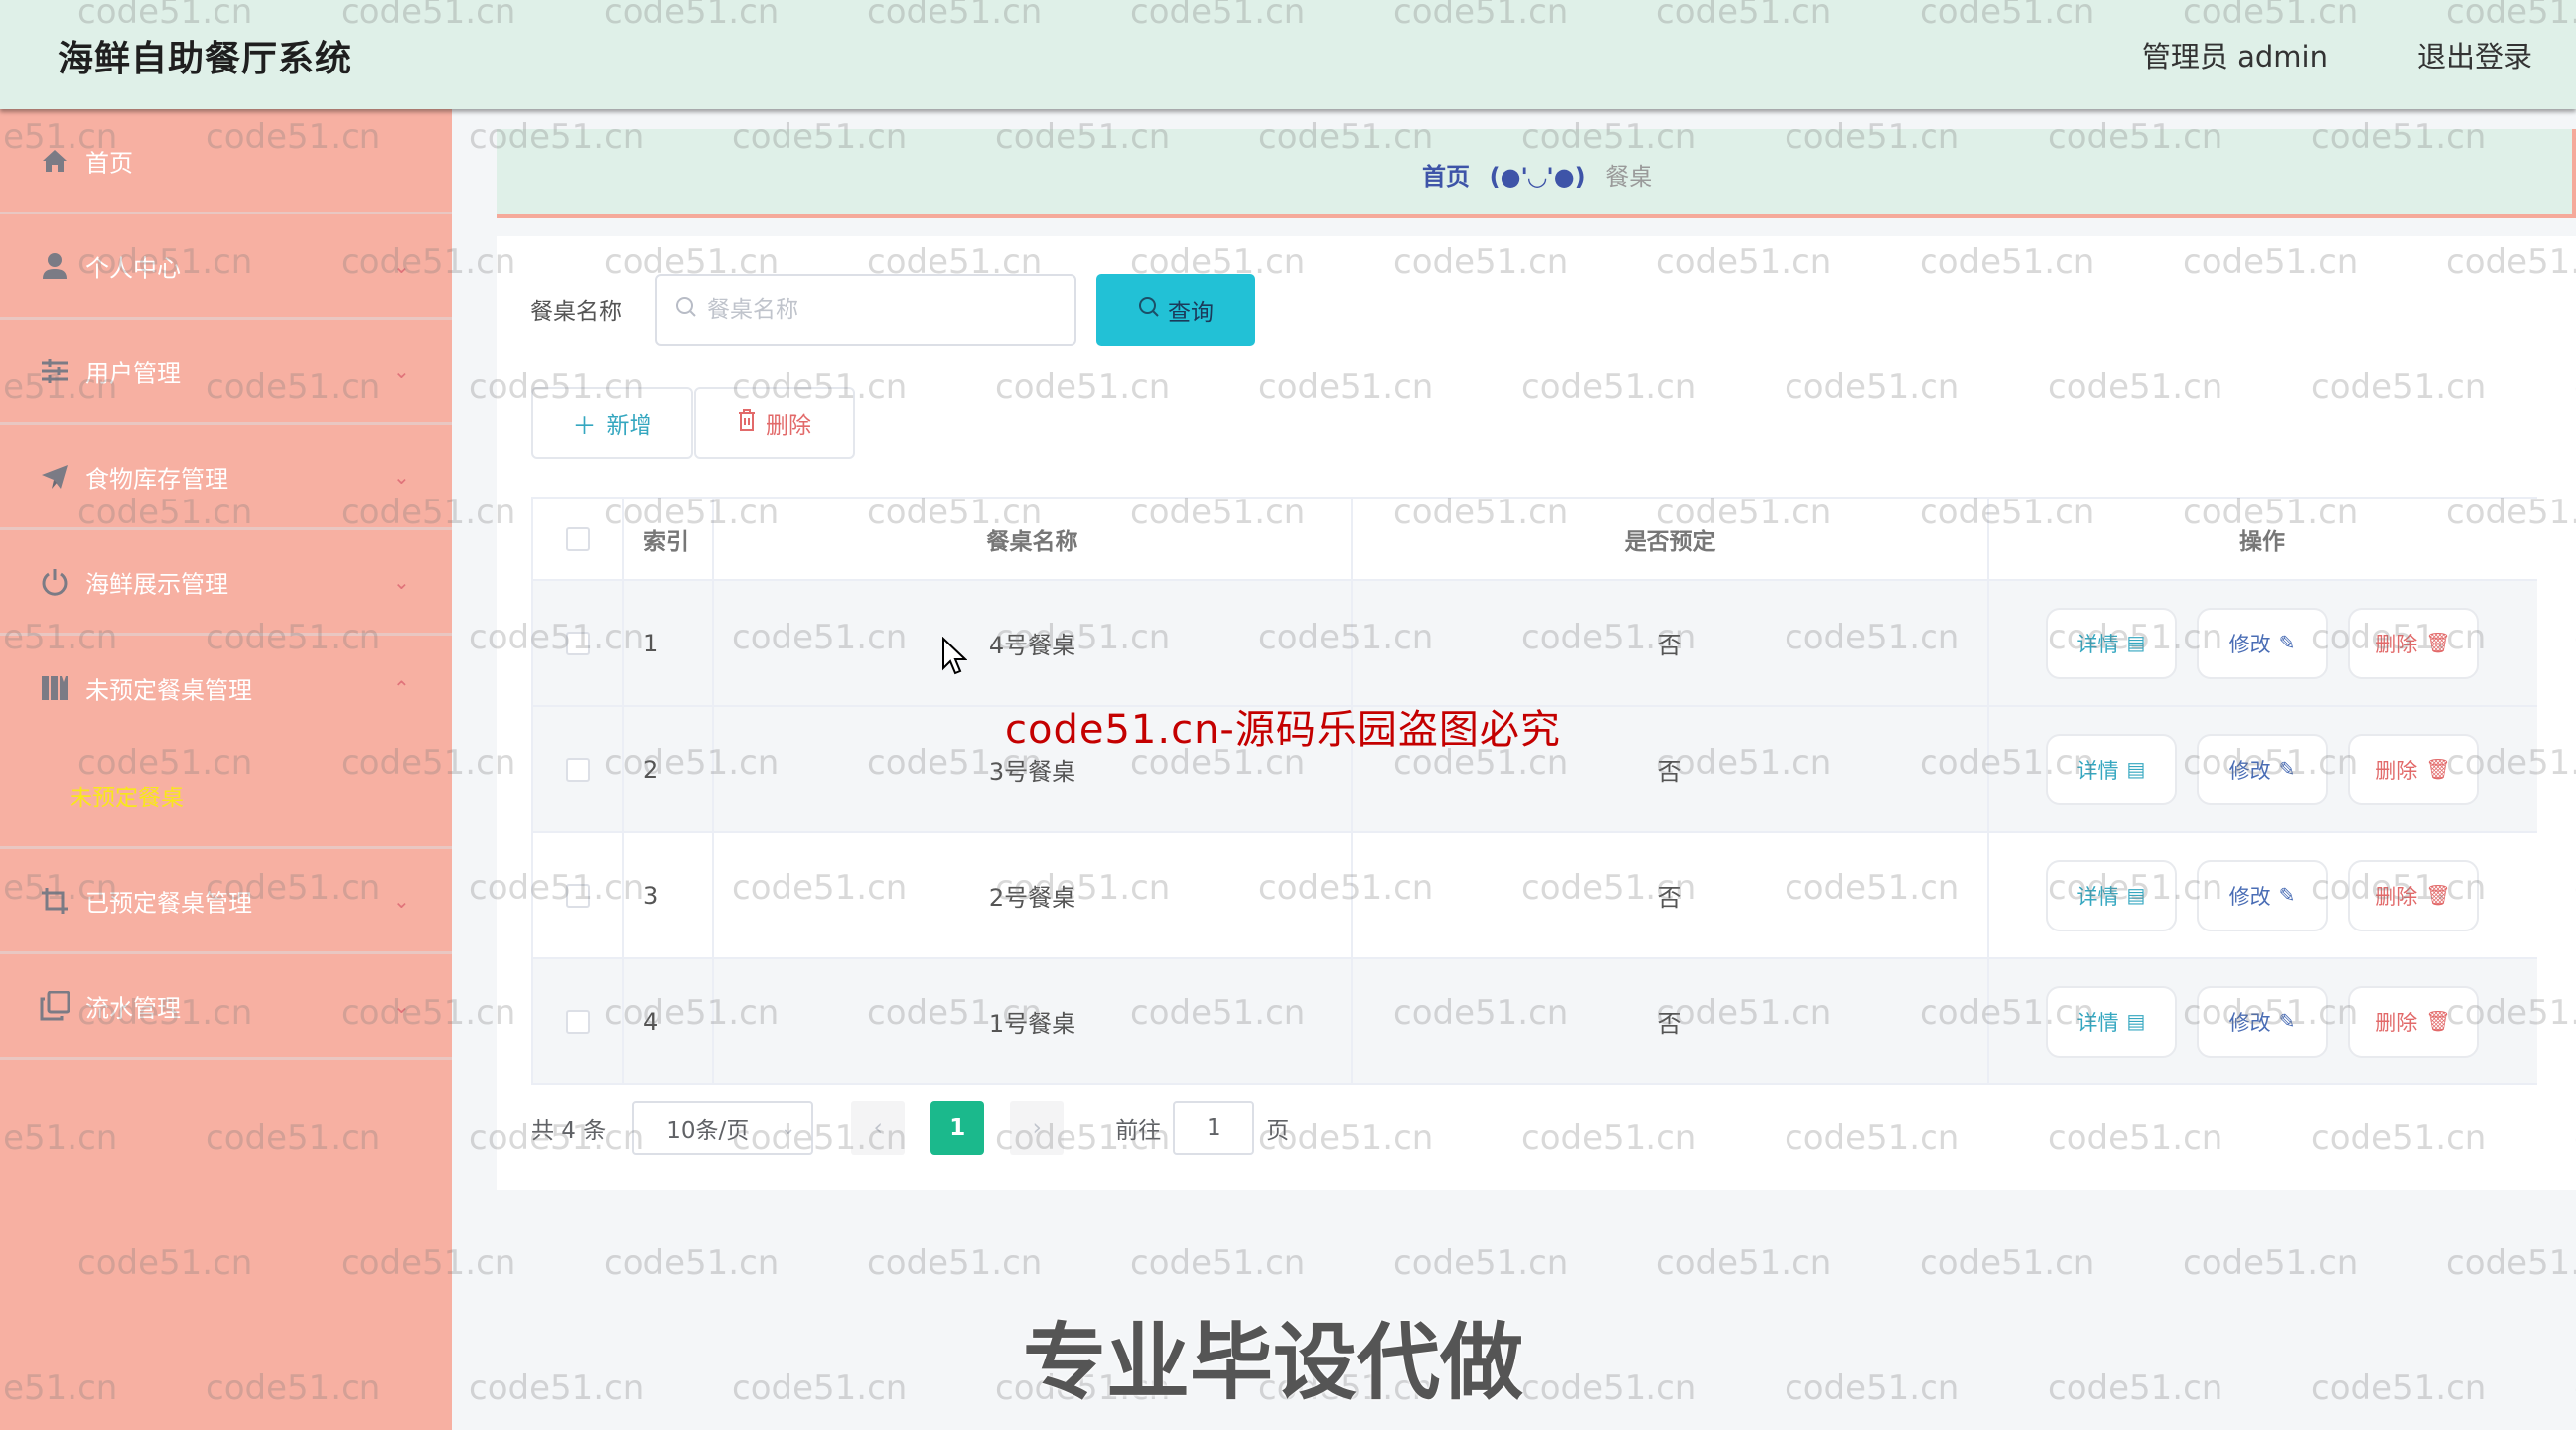 Image resolution: width=2576 pixels, height=1430 pixels. Describe the element at coordinates (669, 769) in the screenshot. I see `row-index: 2` at that location.